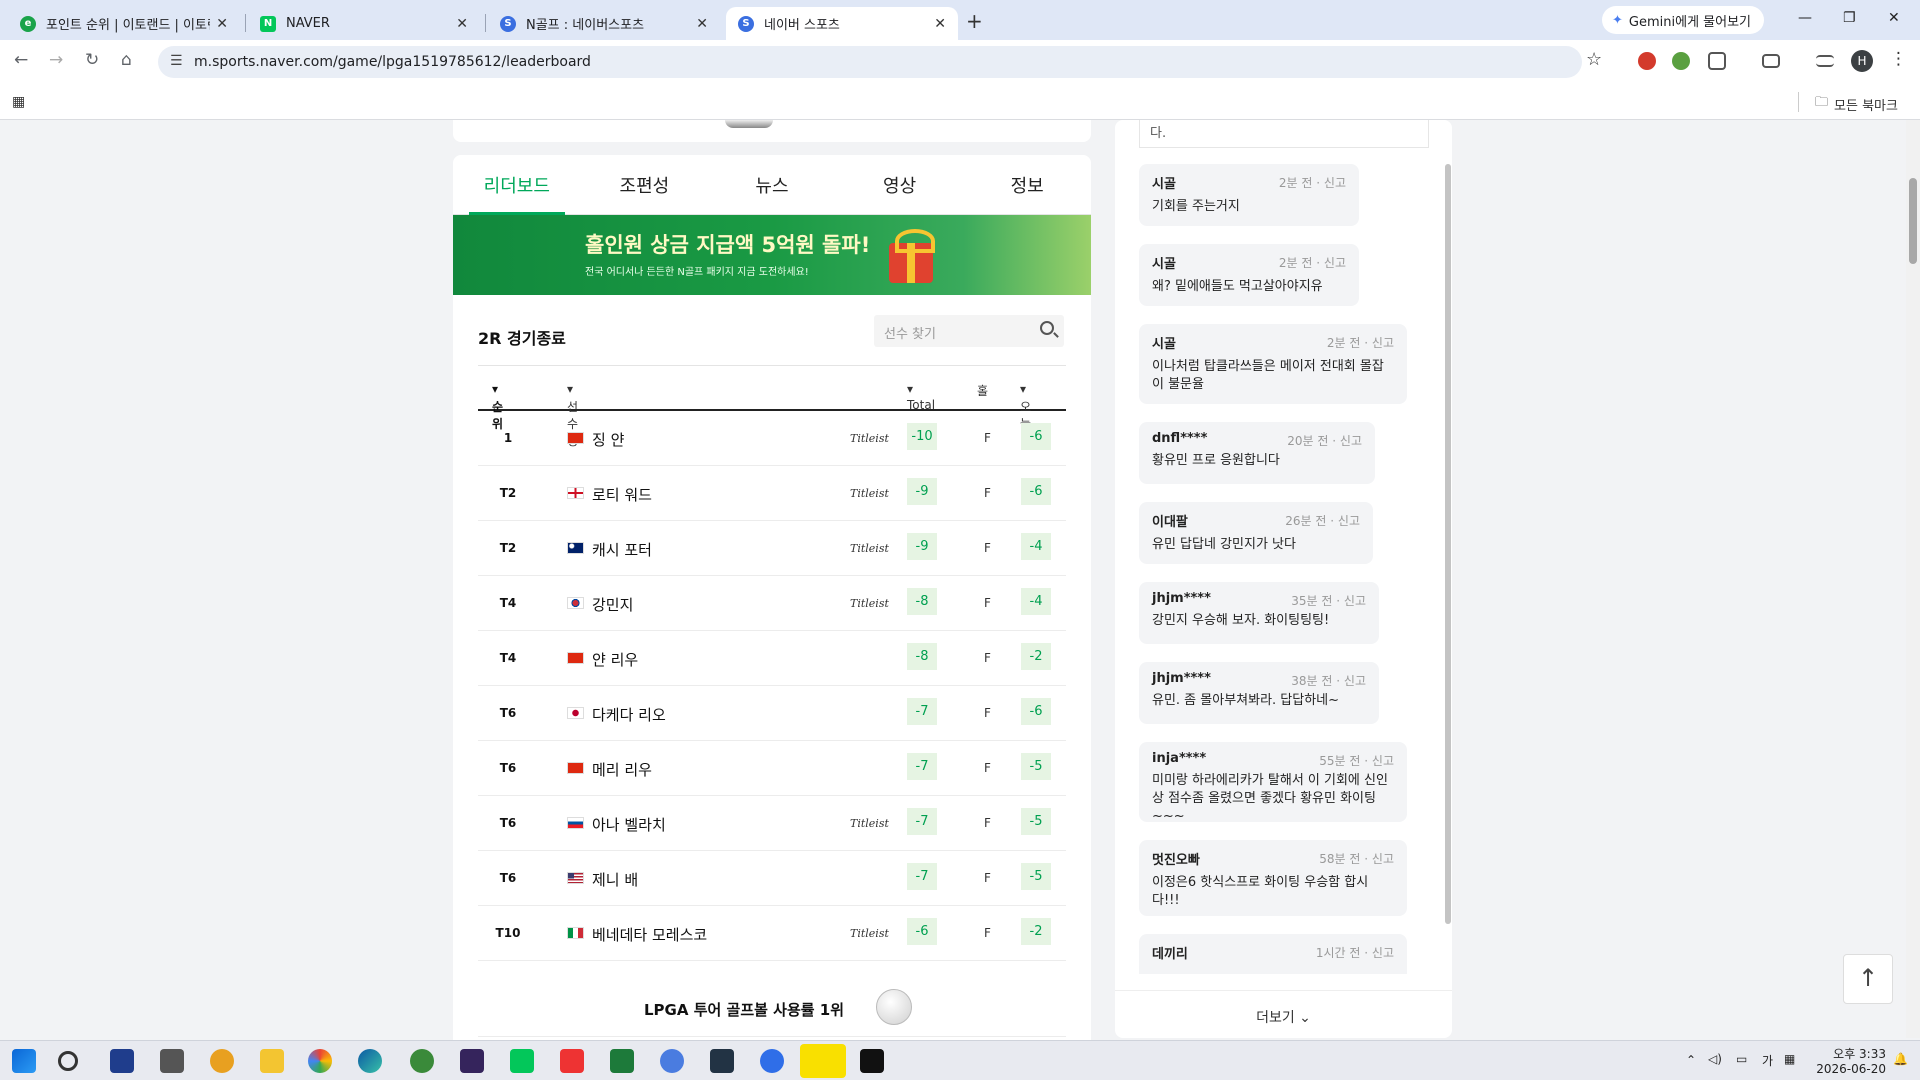 Image resolution: width=1920 pixels, height=1080 pixels. What do you see at coordinates (1894, 18) in the screenshot?
I see `window-close-icon: ✕` at bounding box center [1894, 18].